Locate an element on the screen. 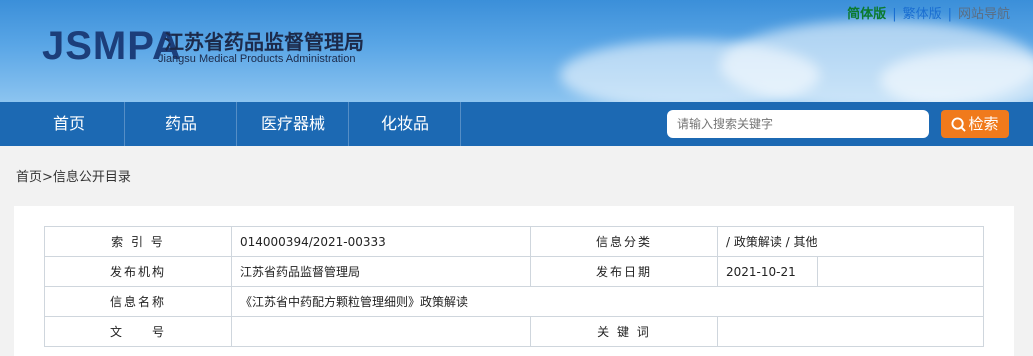 The height and width of the screenshot is (356, 1033). org-value: 江苏省药品监督管理局 is located at coordinates (381, 271).